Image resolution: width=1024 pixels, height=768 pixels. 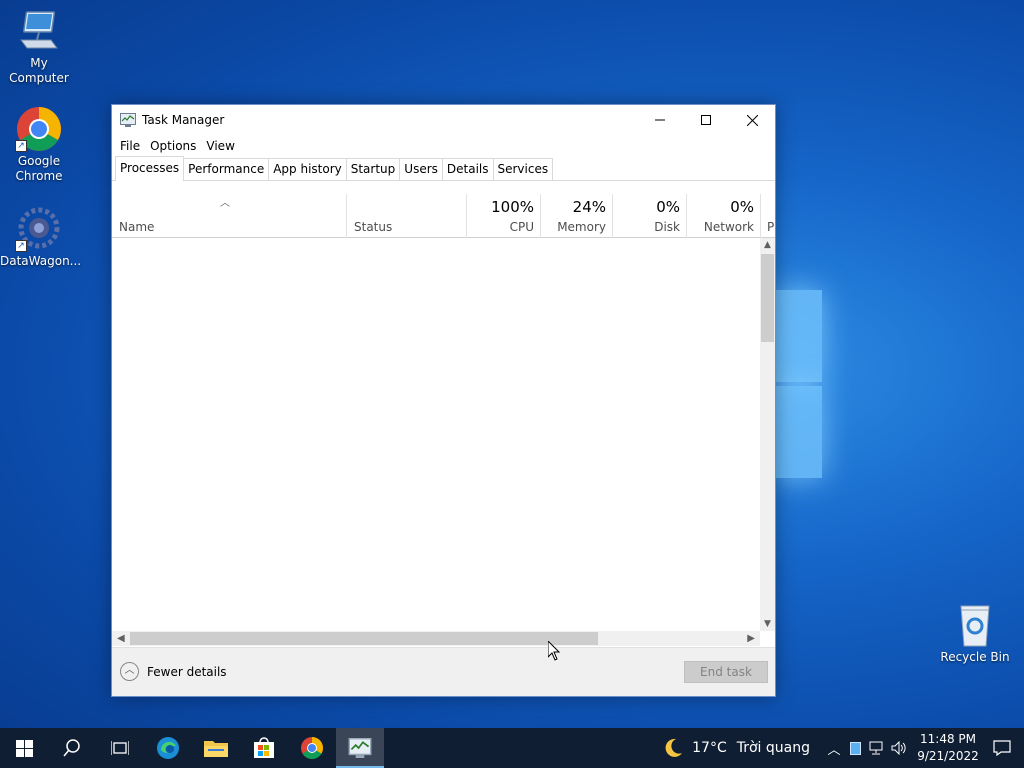 I want to click on windows-logo-icon, so click(x=24, y=748).